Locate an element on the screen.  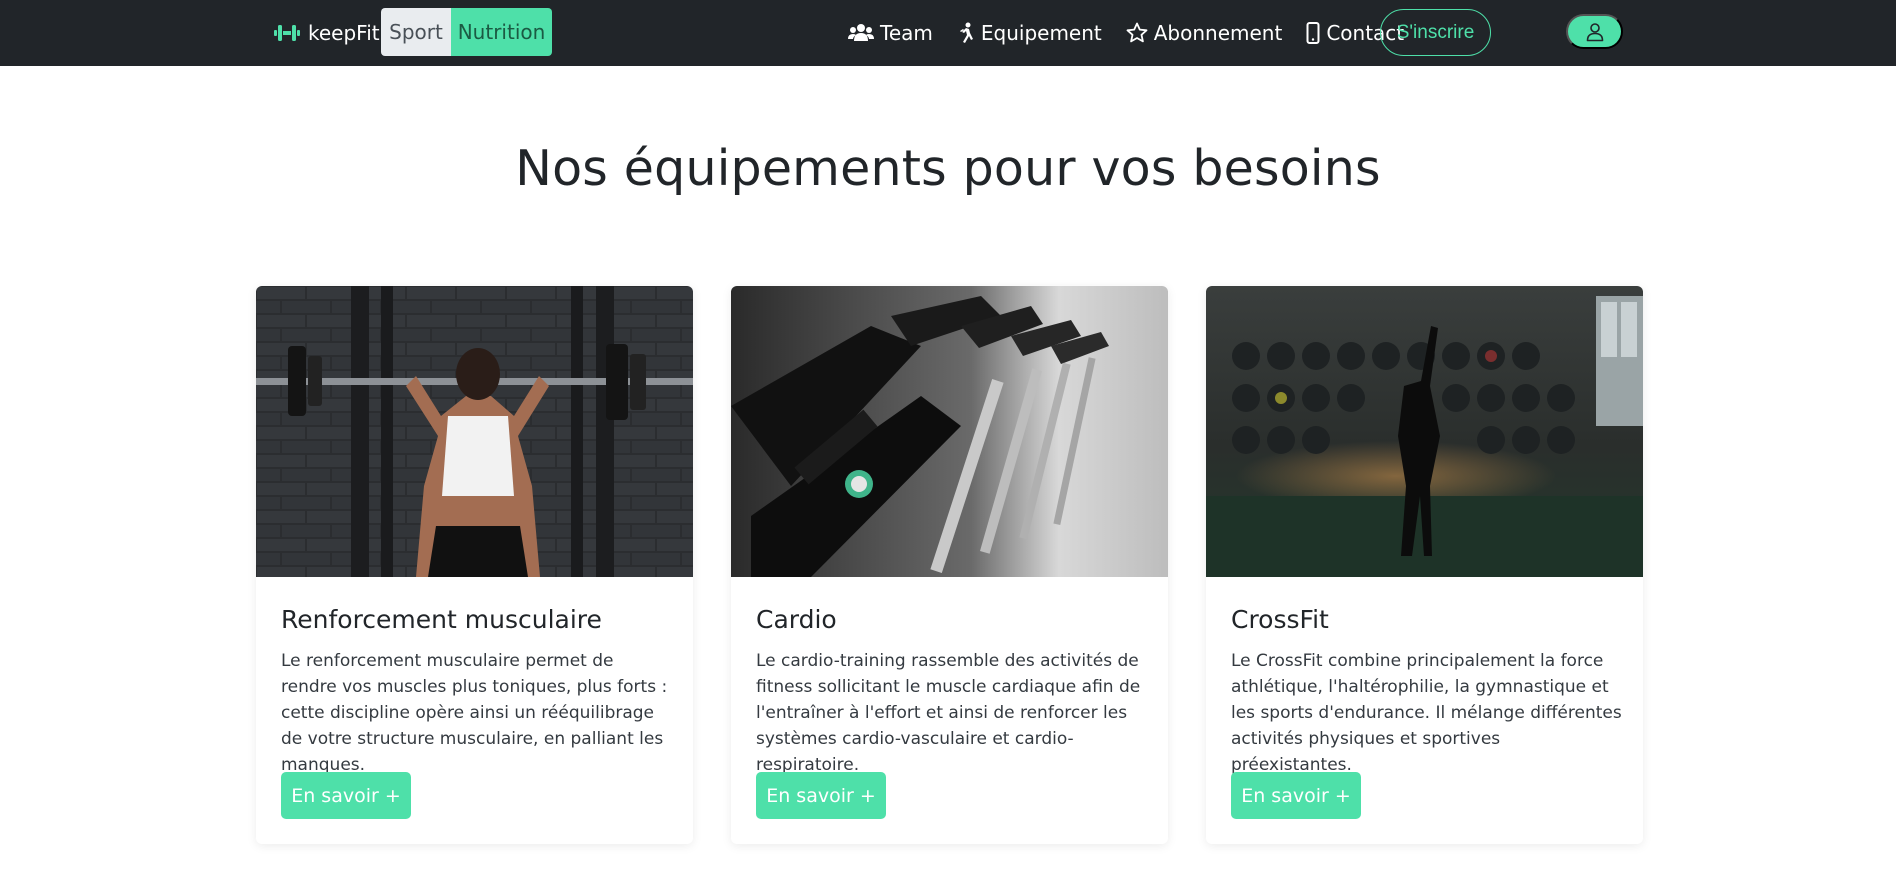
card-title: Renforcement musculaire is located at coordinates (441, 619).